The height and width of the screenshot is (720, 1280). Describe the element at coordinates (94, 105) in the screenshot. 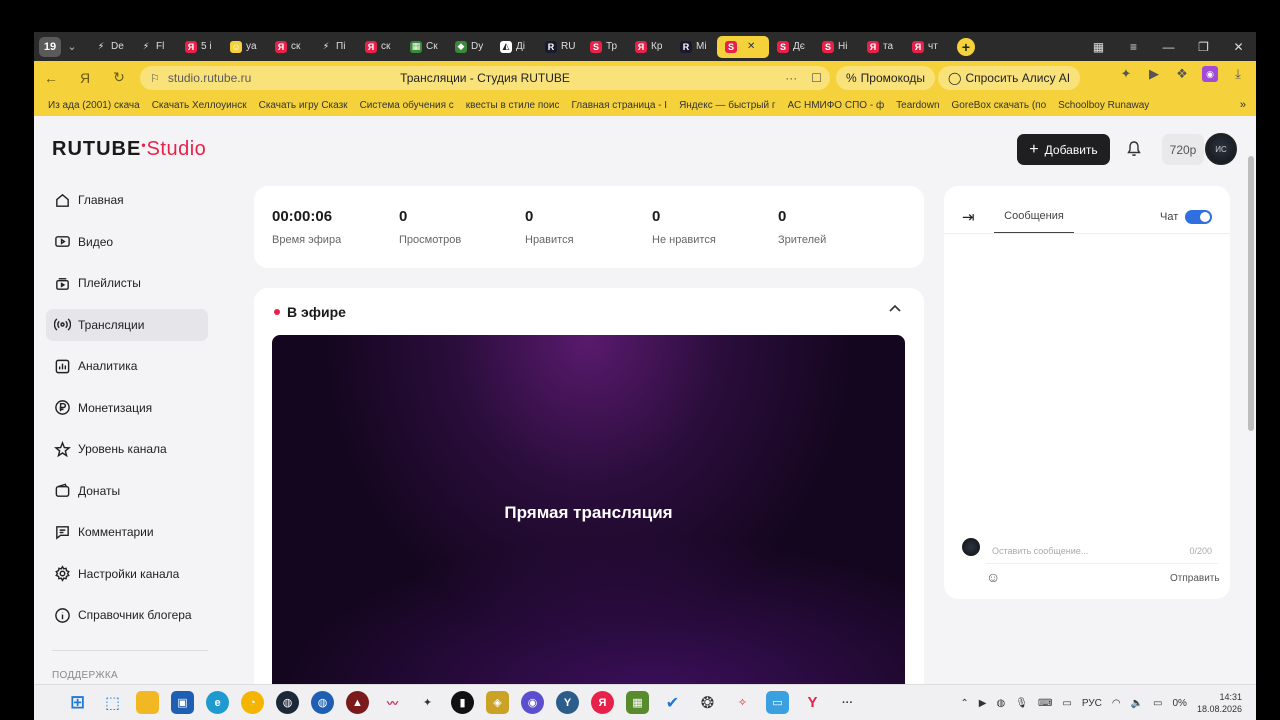

I see `bookmark-item: Из ада (2001) скача` at that location.